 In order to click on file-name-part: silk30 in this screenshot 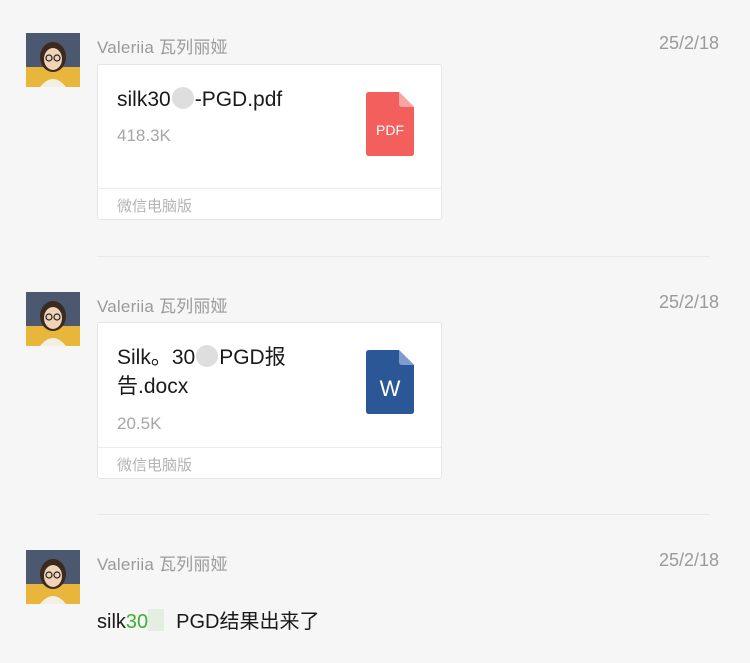, I will do `click(144, 99)`.